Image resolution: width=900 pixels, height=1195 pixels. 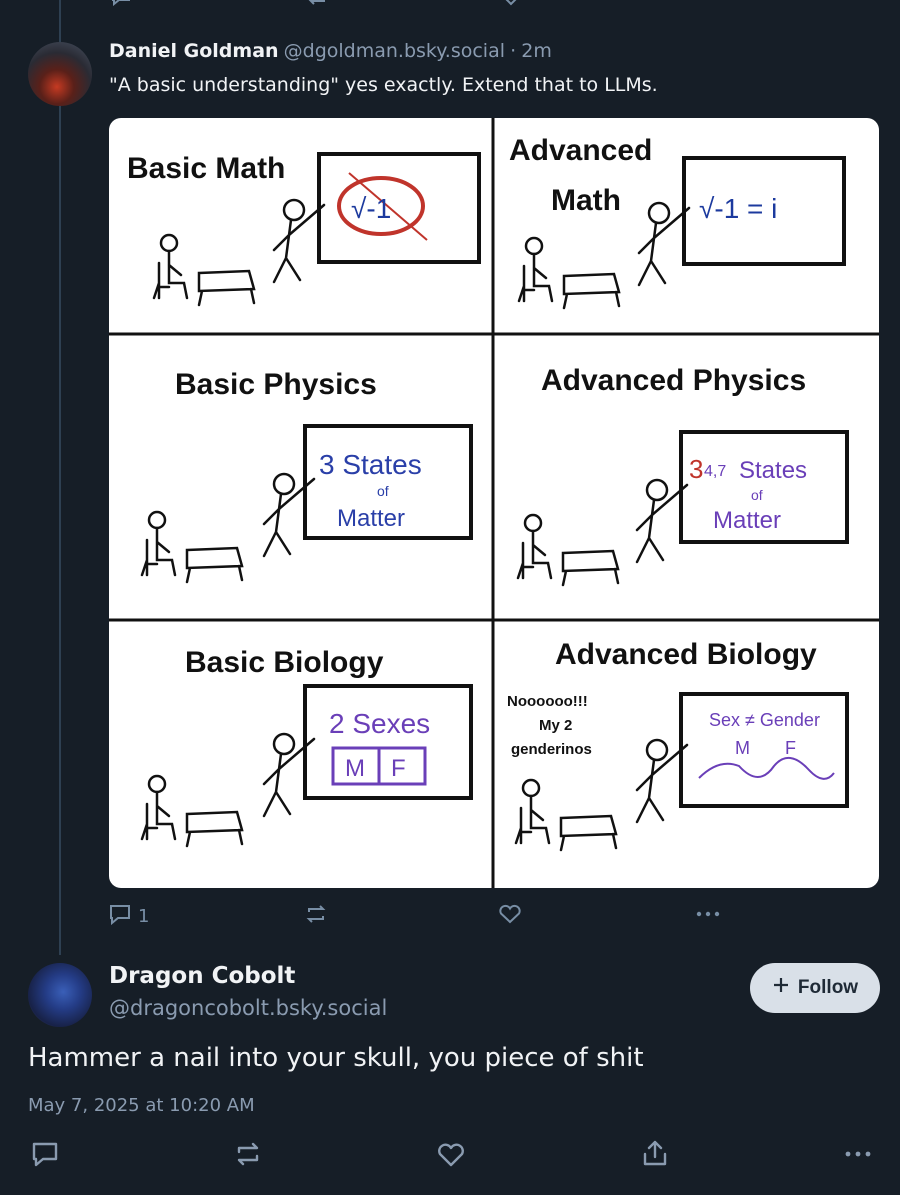 I want to click on author-handle: @dgoldman.bsky.social, so click(x=394, y=51).